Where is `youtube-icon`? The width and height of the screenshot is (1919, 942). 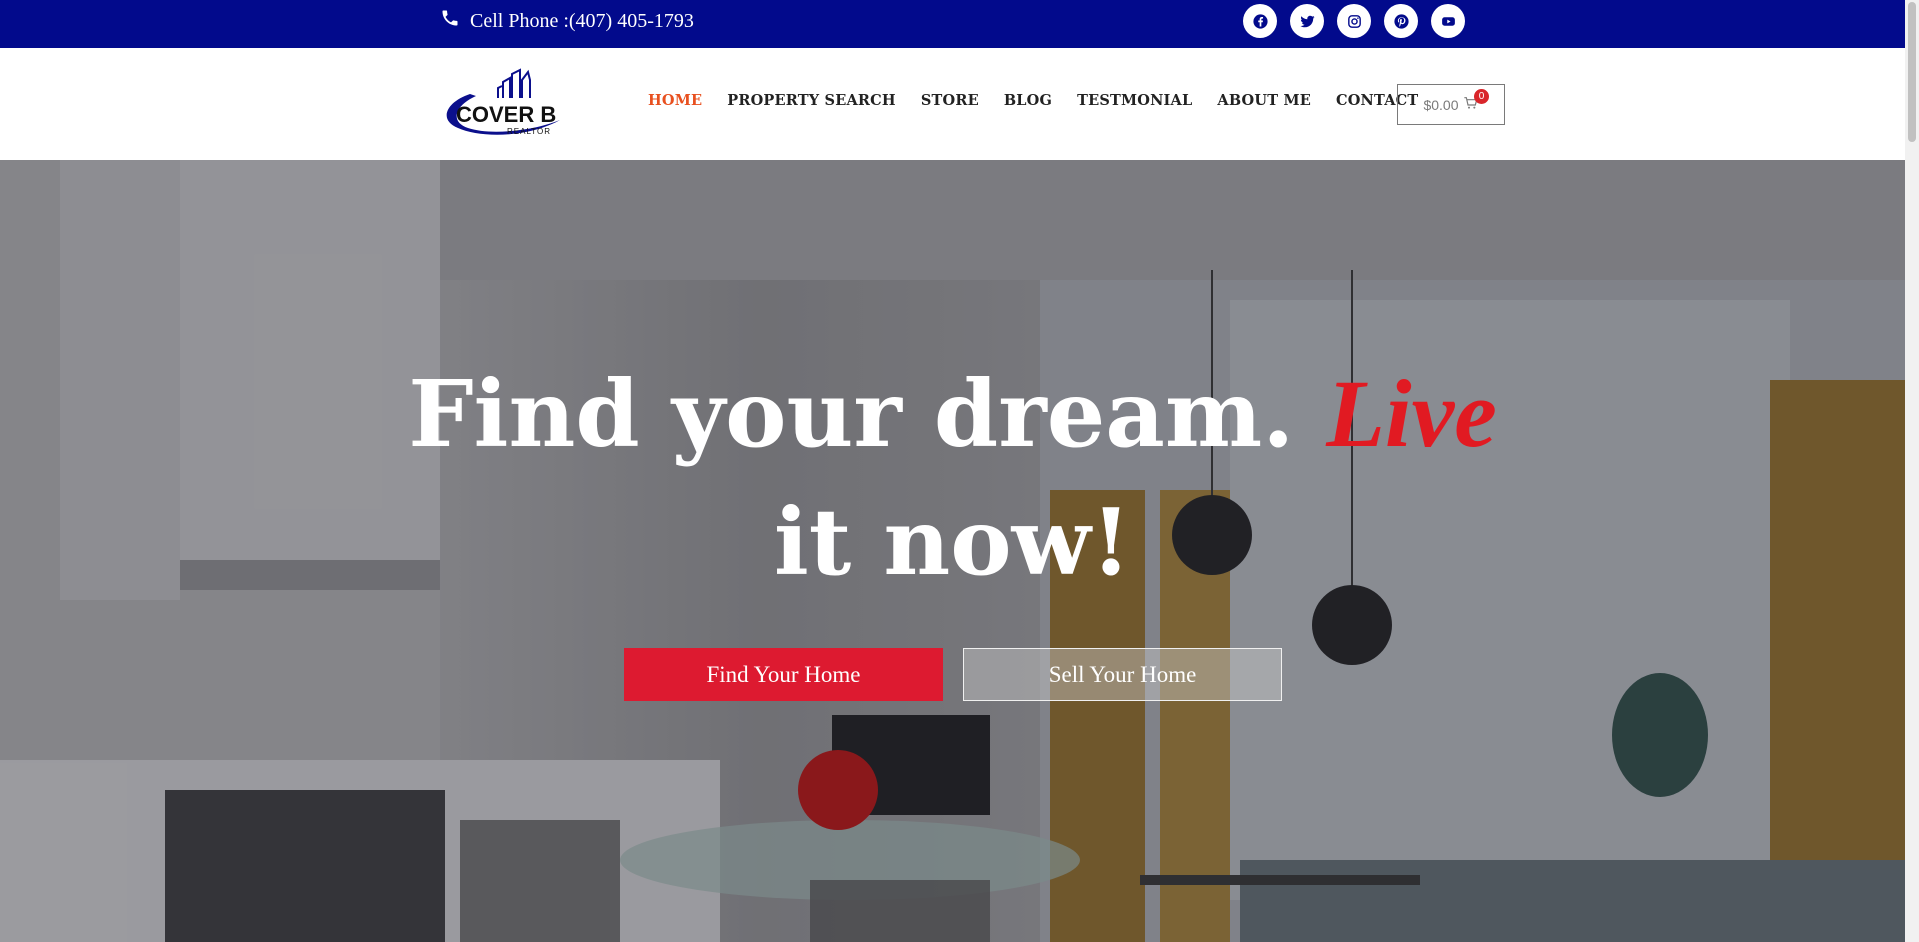
youtube-icon is located at coordinates (1448, 21).